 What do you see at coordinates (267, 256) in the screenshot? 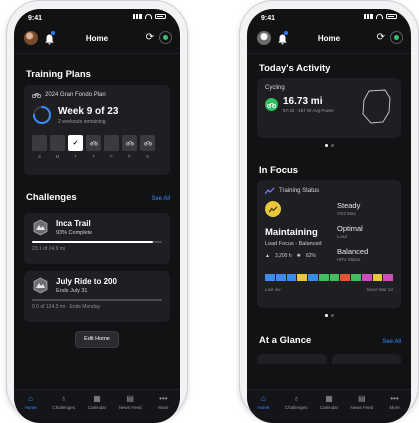
I see `mountain-icon: ▲` at bounding box center [267, 256].